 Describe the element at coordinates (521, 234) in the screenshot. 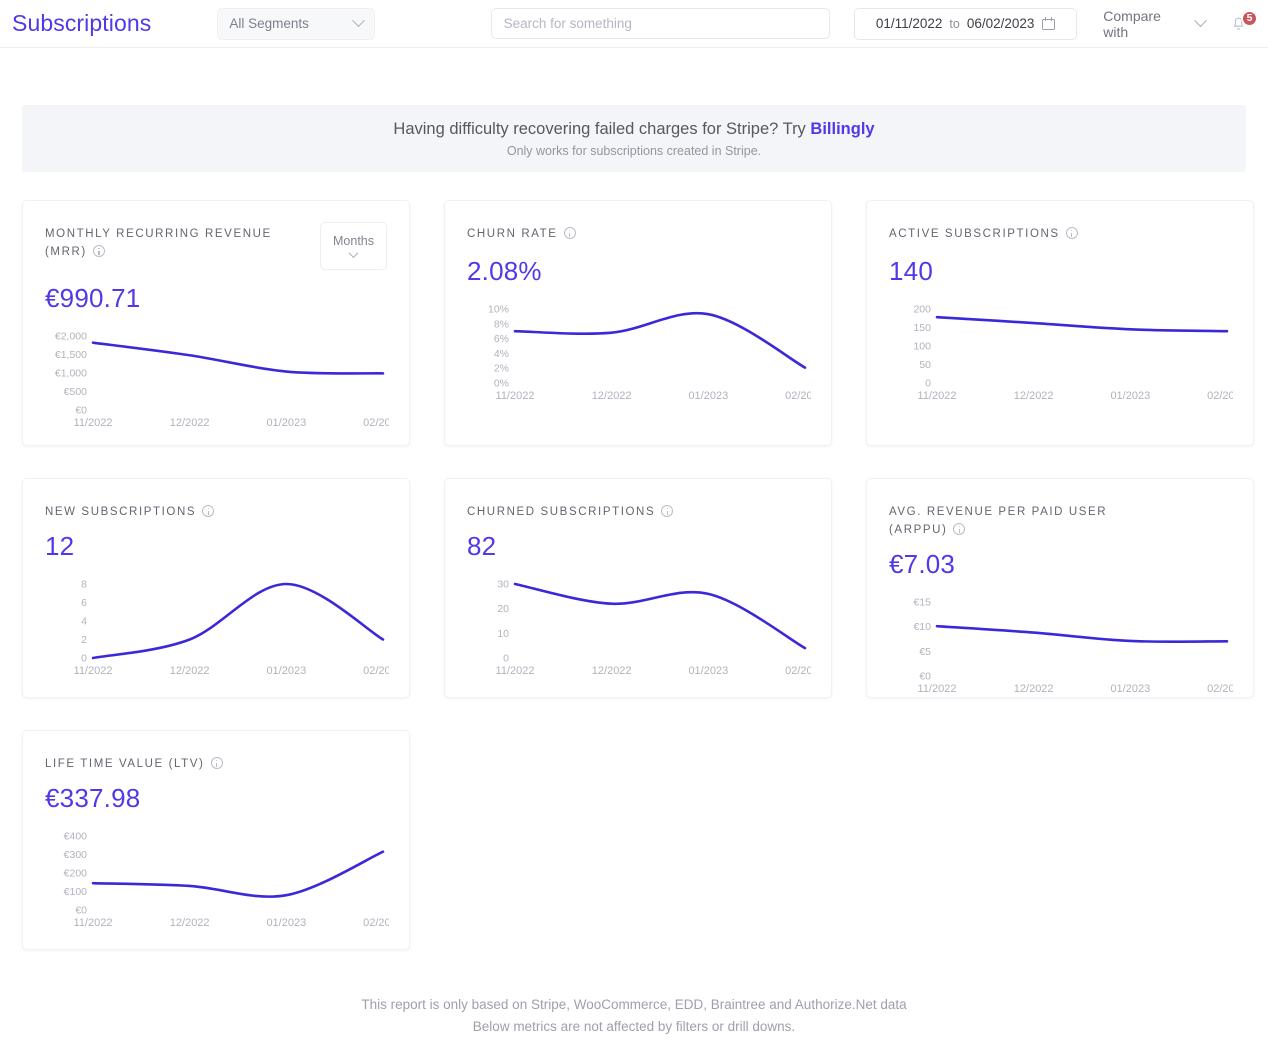

I see `card-title: CHURN RATE` at that location.